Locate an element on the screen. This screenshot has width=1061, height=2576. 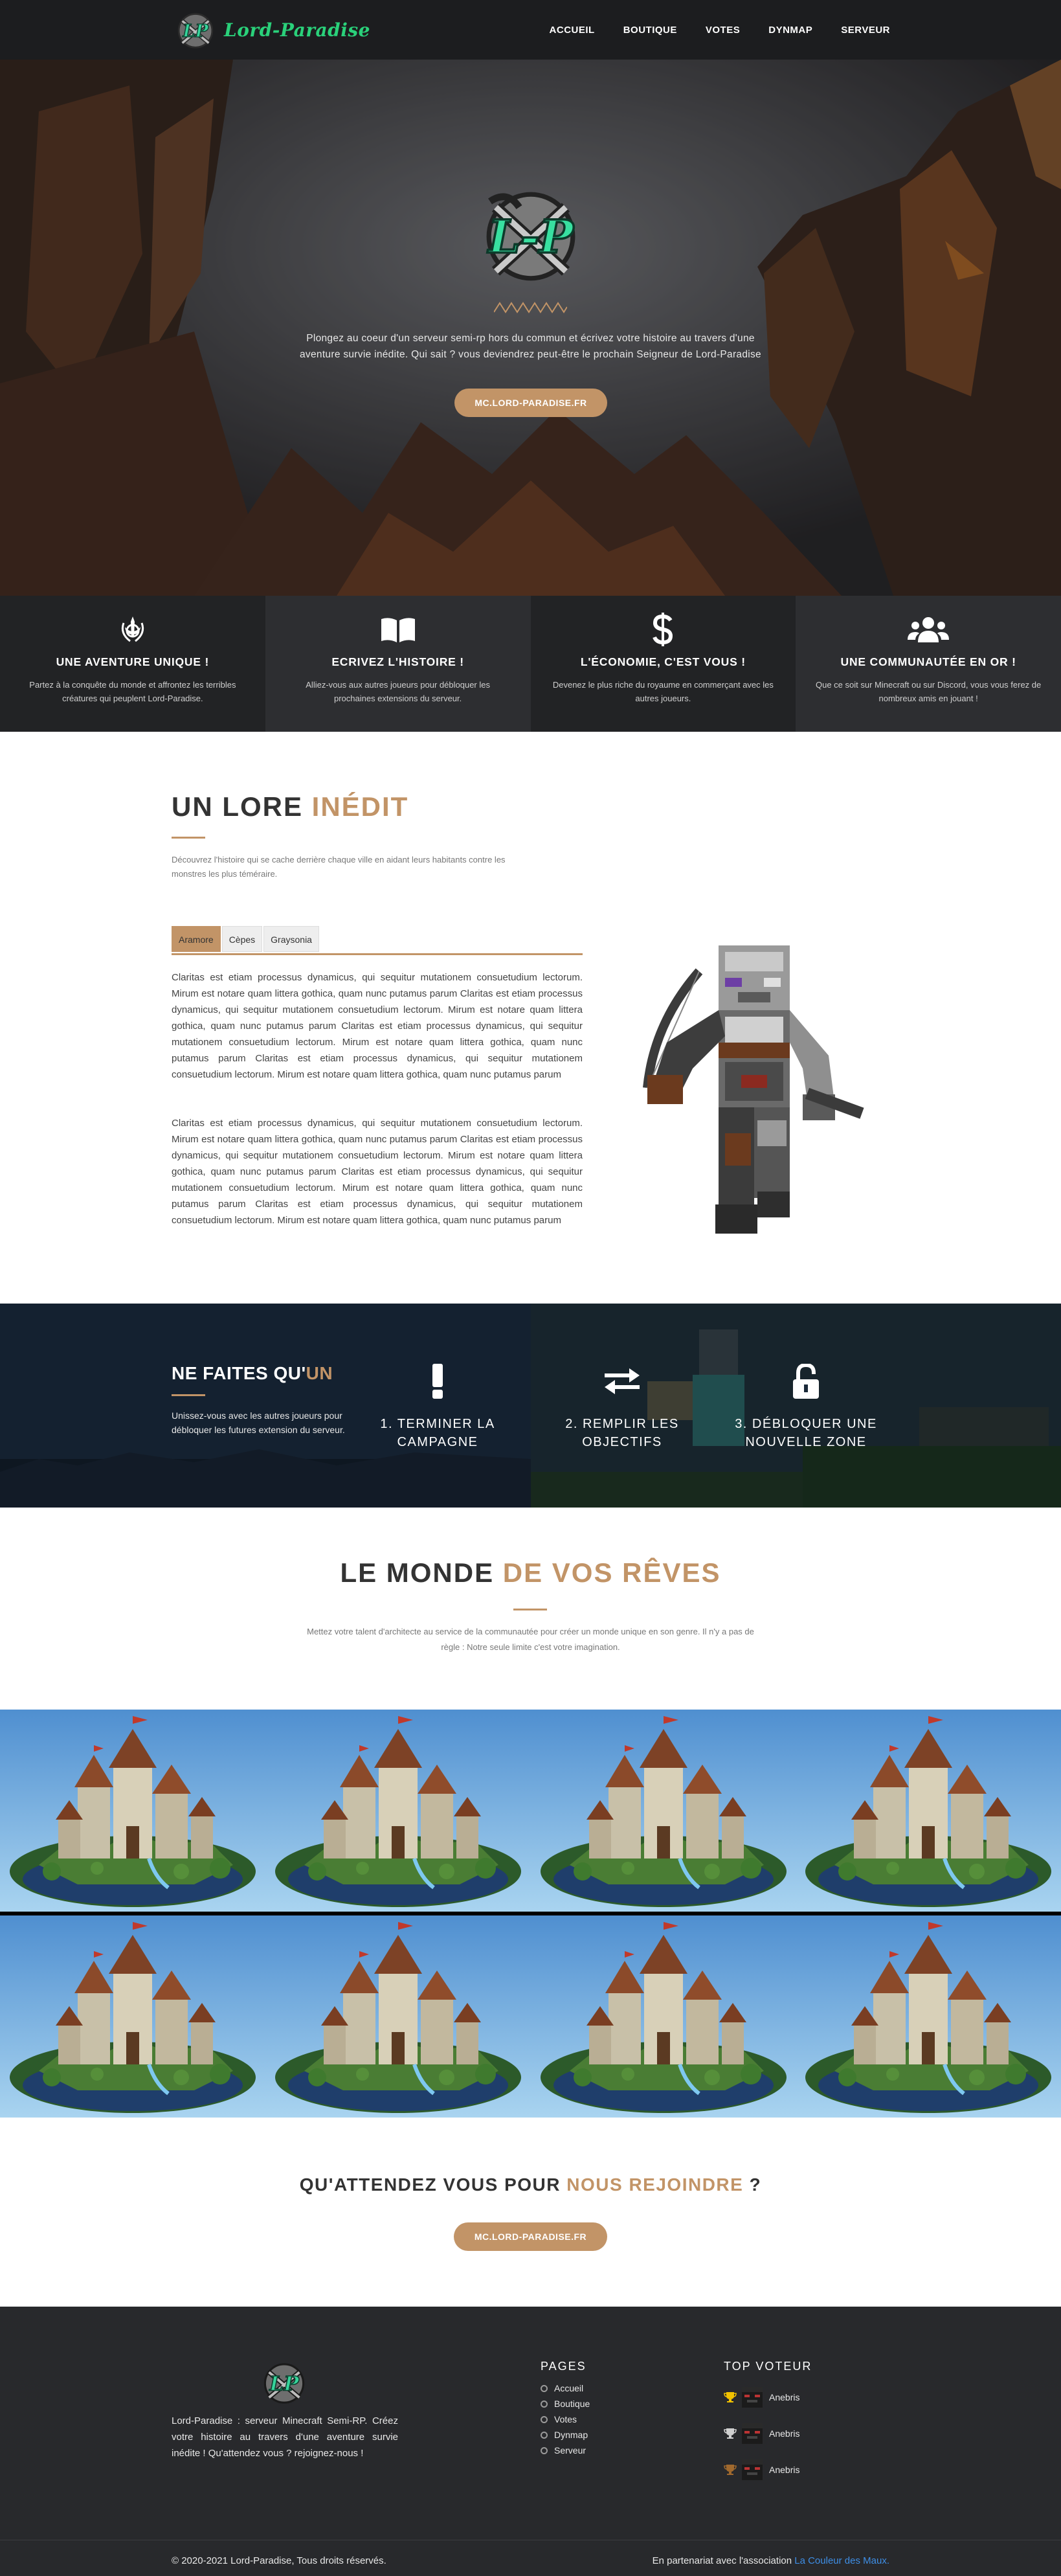
top-voter-3: Anebris is located at coordinates (762, 2469).